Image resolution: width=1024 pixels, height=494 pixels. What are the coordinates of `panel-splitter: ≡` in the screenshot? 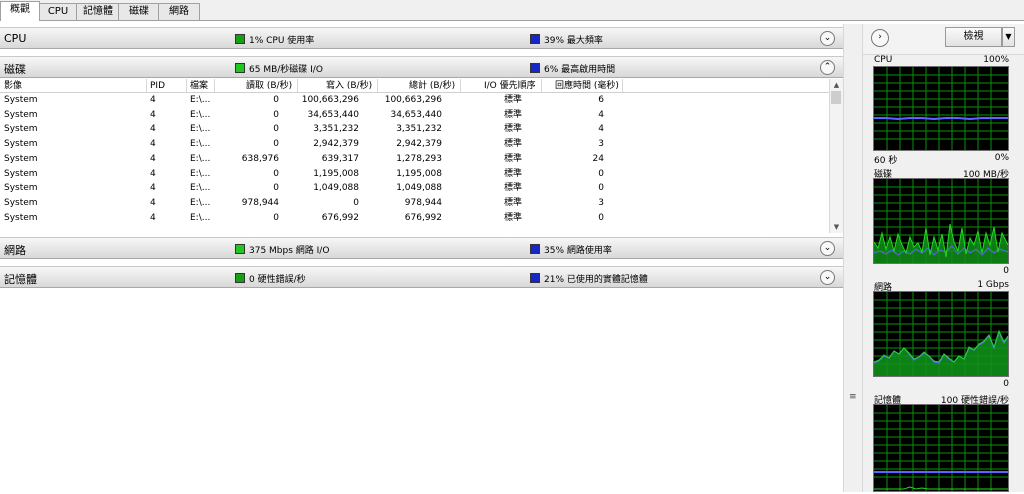 It's located at (853, 258).